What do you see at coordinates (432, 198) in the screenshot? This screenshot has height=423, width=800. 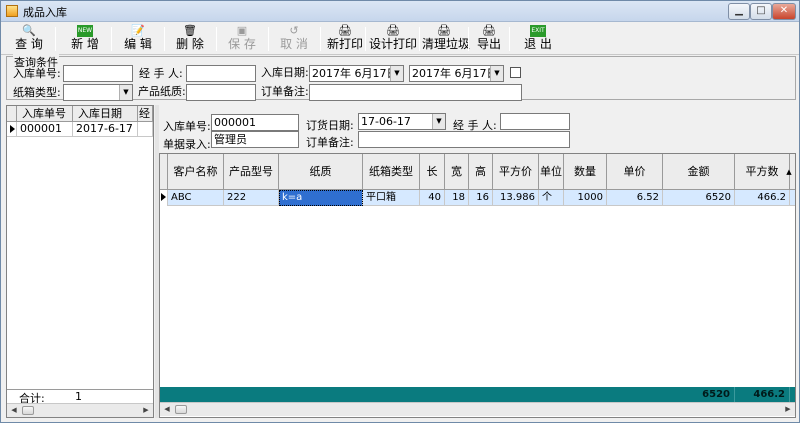 I see `length-cell: 40` at bounding box center [432, 198].